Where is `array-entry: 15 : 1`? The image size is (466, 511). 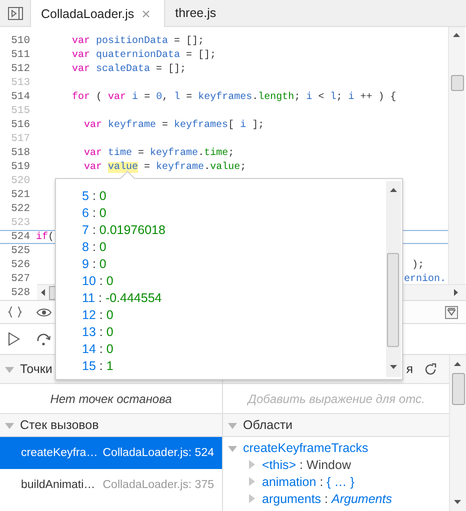
array-entry: 15 : 1 is located at coordinates (98, 366).